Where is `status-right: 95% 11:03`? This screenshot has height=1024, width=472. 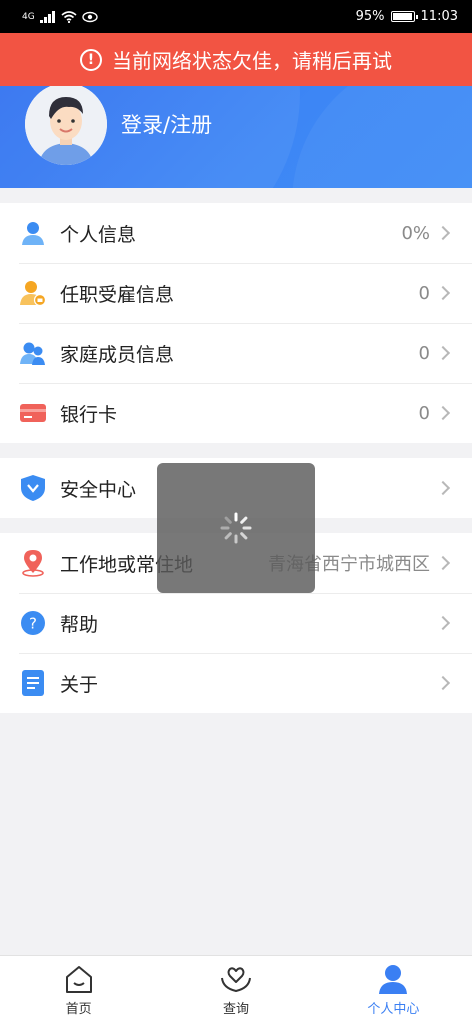 status-right: 95% 11:03 is located at coordinates (407, 16).